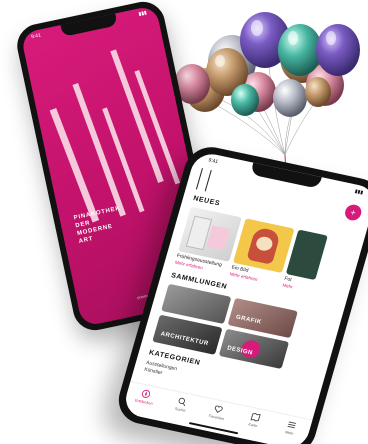  What do you see at coordinates (291, 425) in the screenshot?
I see `menu-icon` at bounding box center [291, 425].